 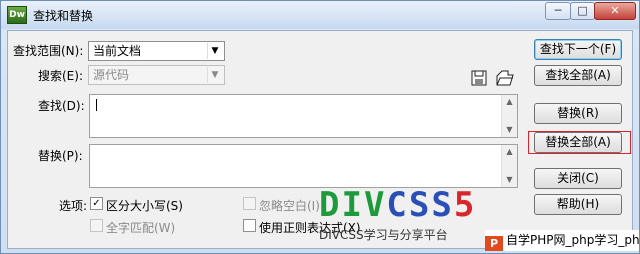 I want to click on search-label: 搜索(E):, so click(x=60, y=76).